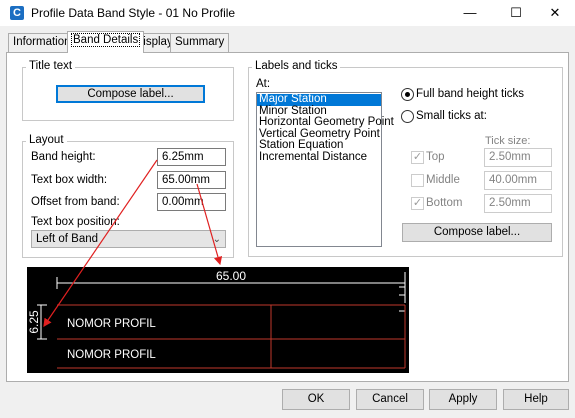  Describe the element at coordinates (216, 239) in the screenshot. I see `chevron-down-icon: ⌄` at that location.